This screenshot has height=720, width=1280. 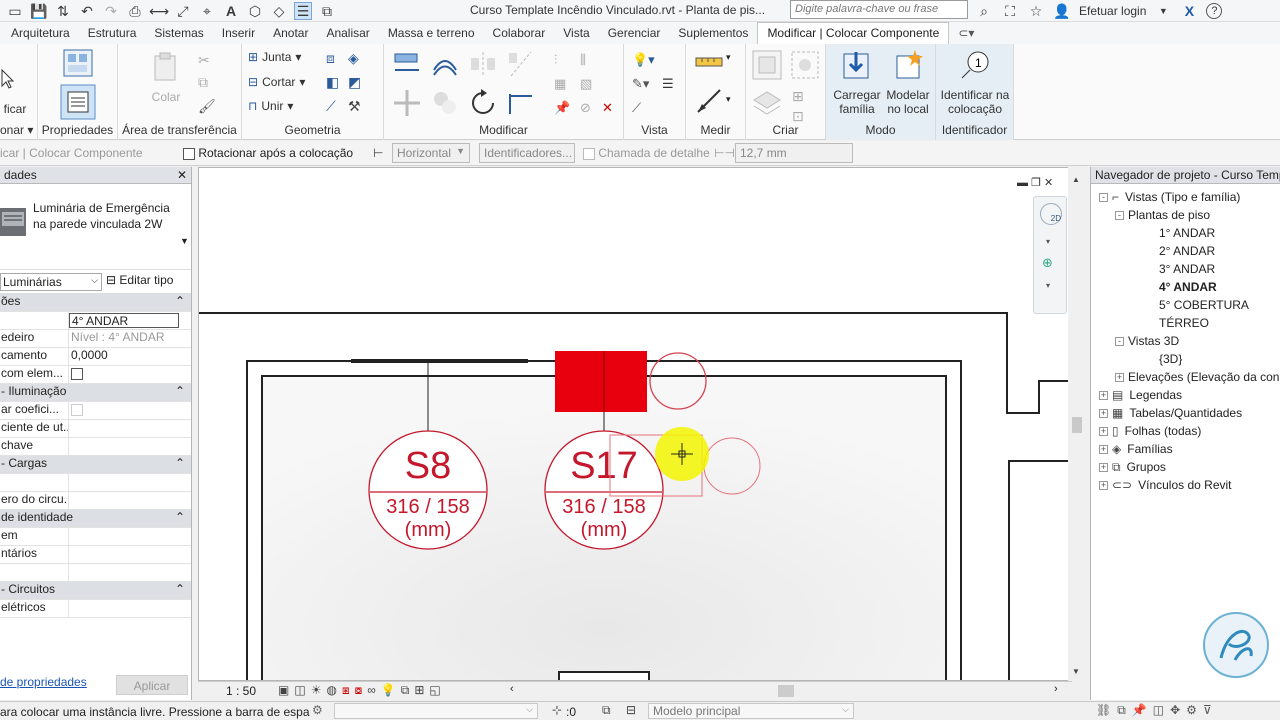 I want to click on scroll-up-icon: ▲, so click(x=1076, y=179).